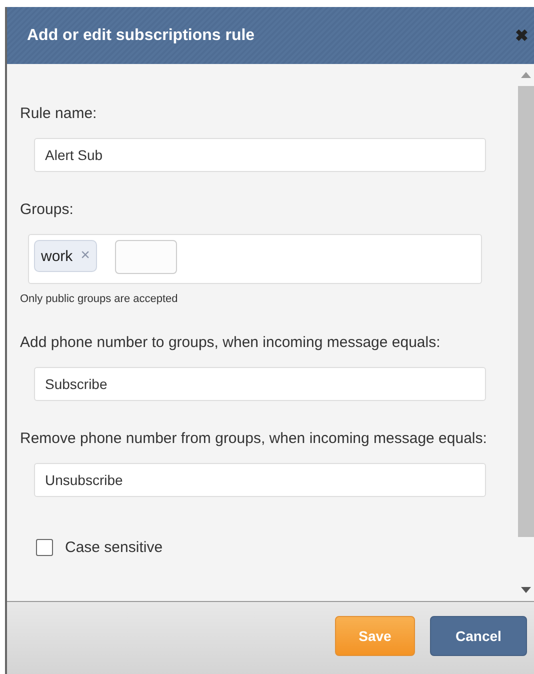  What do you see at coordinates (478, 636) in the screenshot?
I see `cancel-button: Cancel` at bounding box center [478, 636].